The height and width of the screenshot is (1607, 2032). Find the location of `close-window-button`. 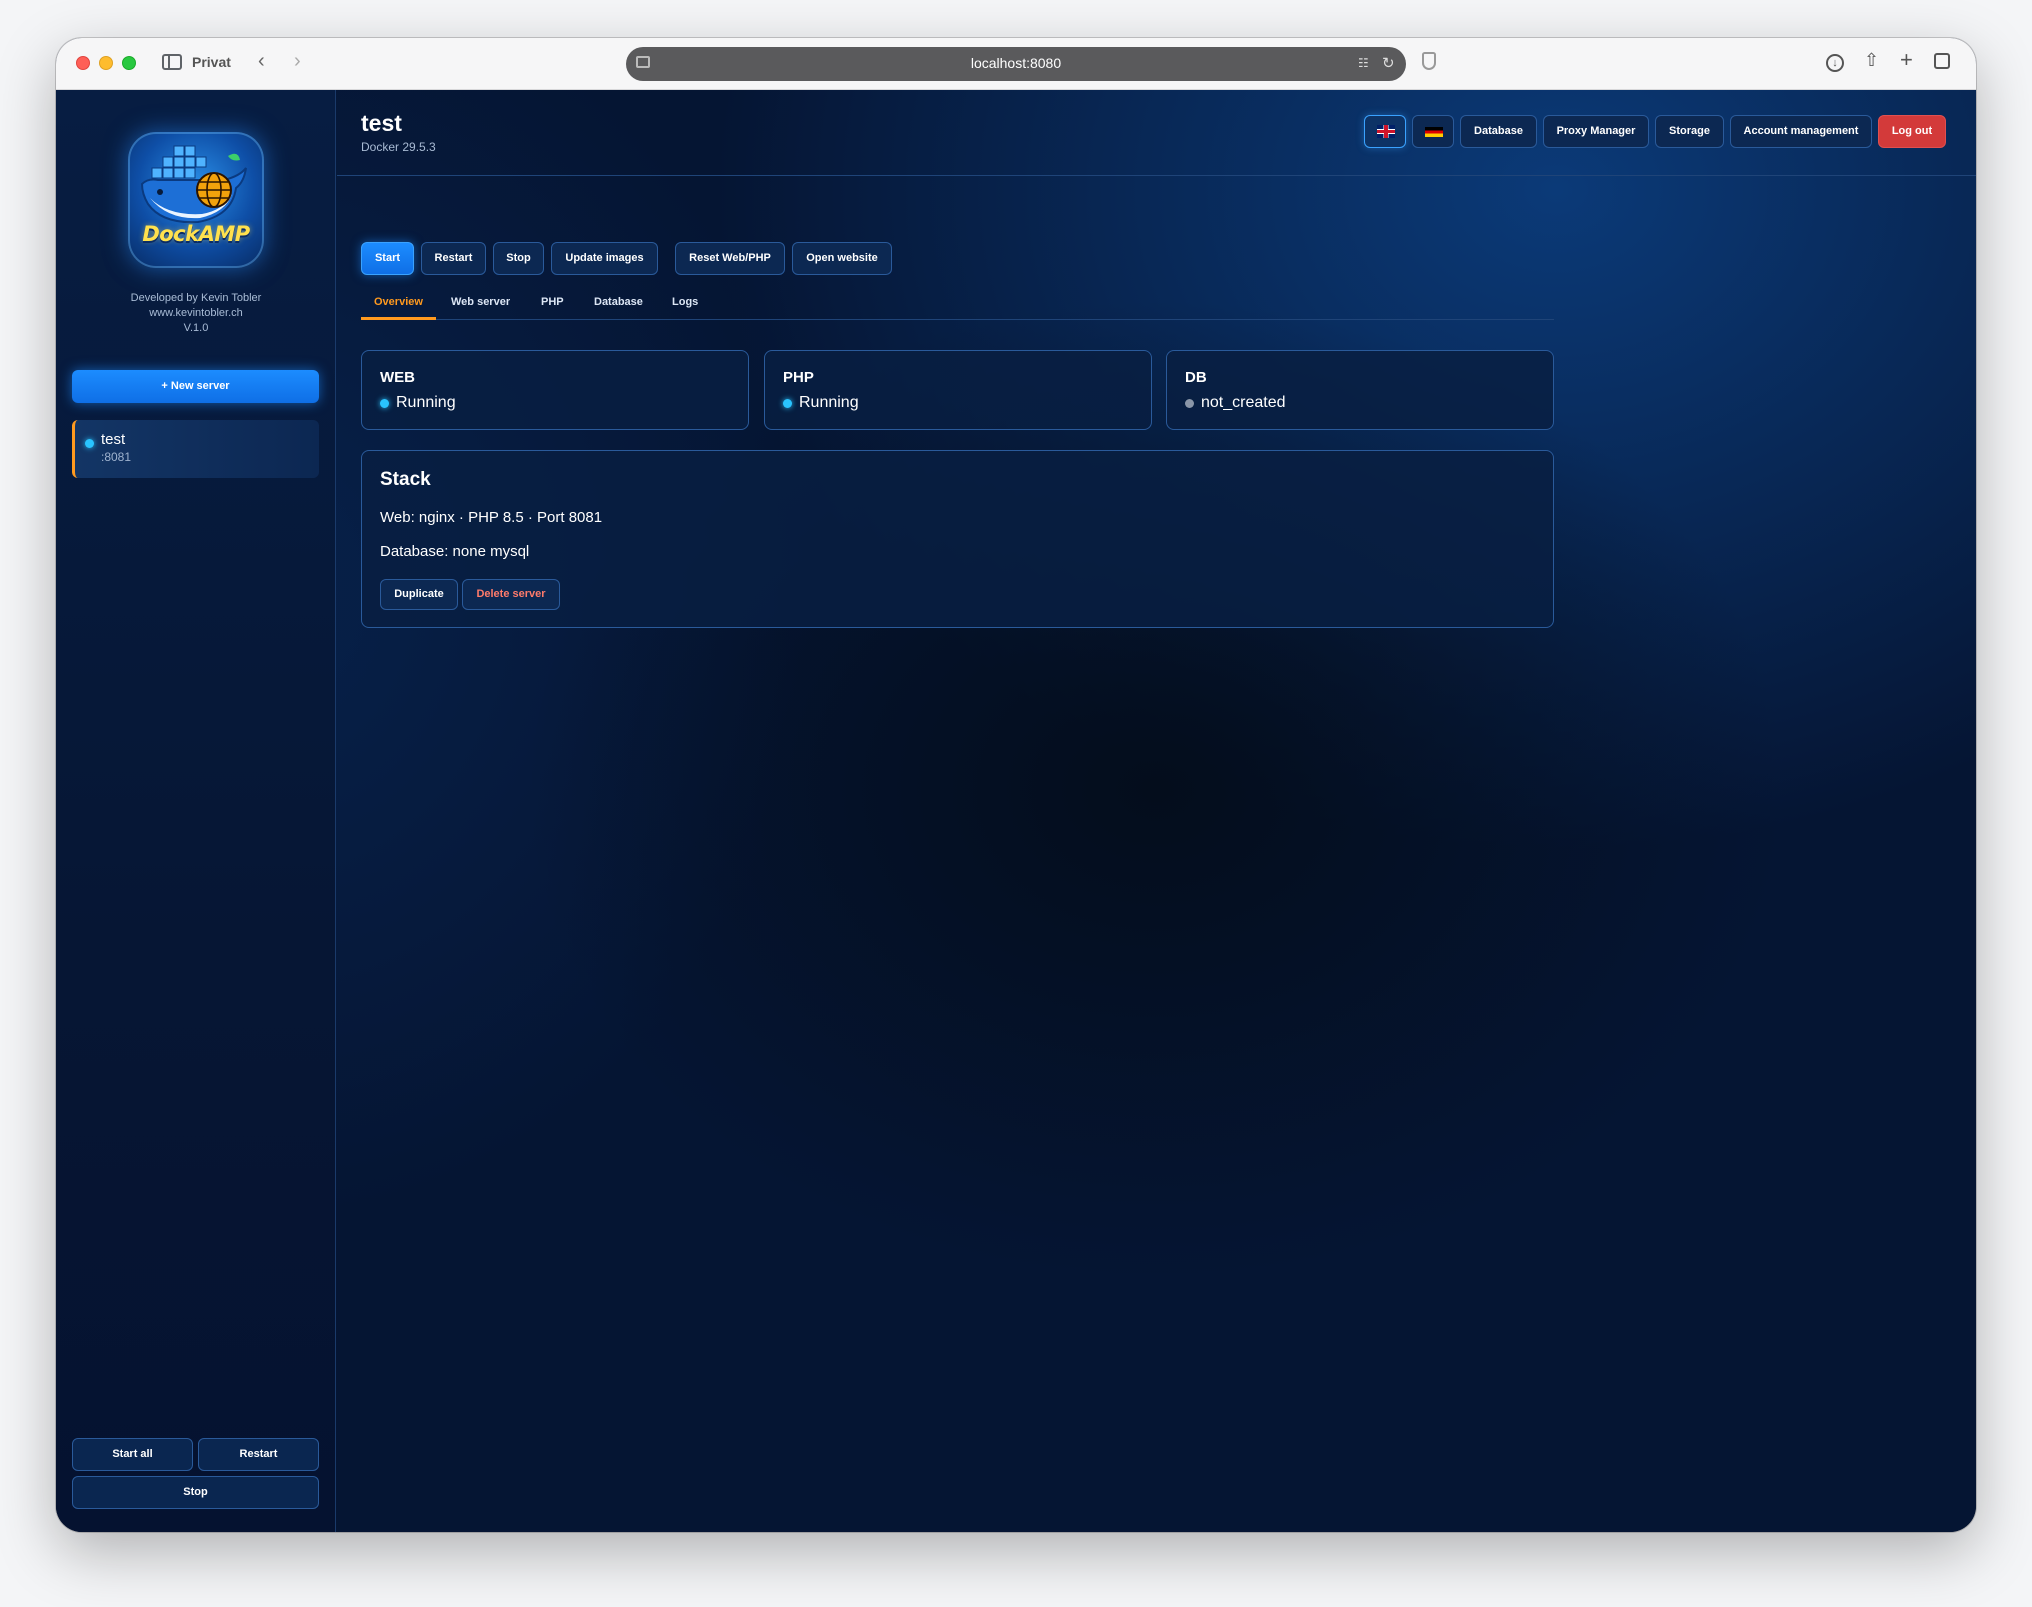

close-window-button is located at coordinates (83, 63).